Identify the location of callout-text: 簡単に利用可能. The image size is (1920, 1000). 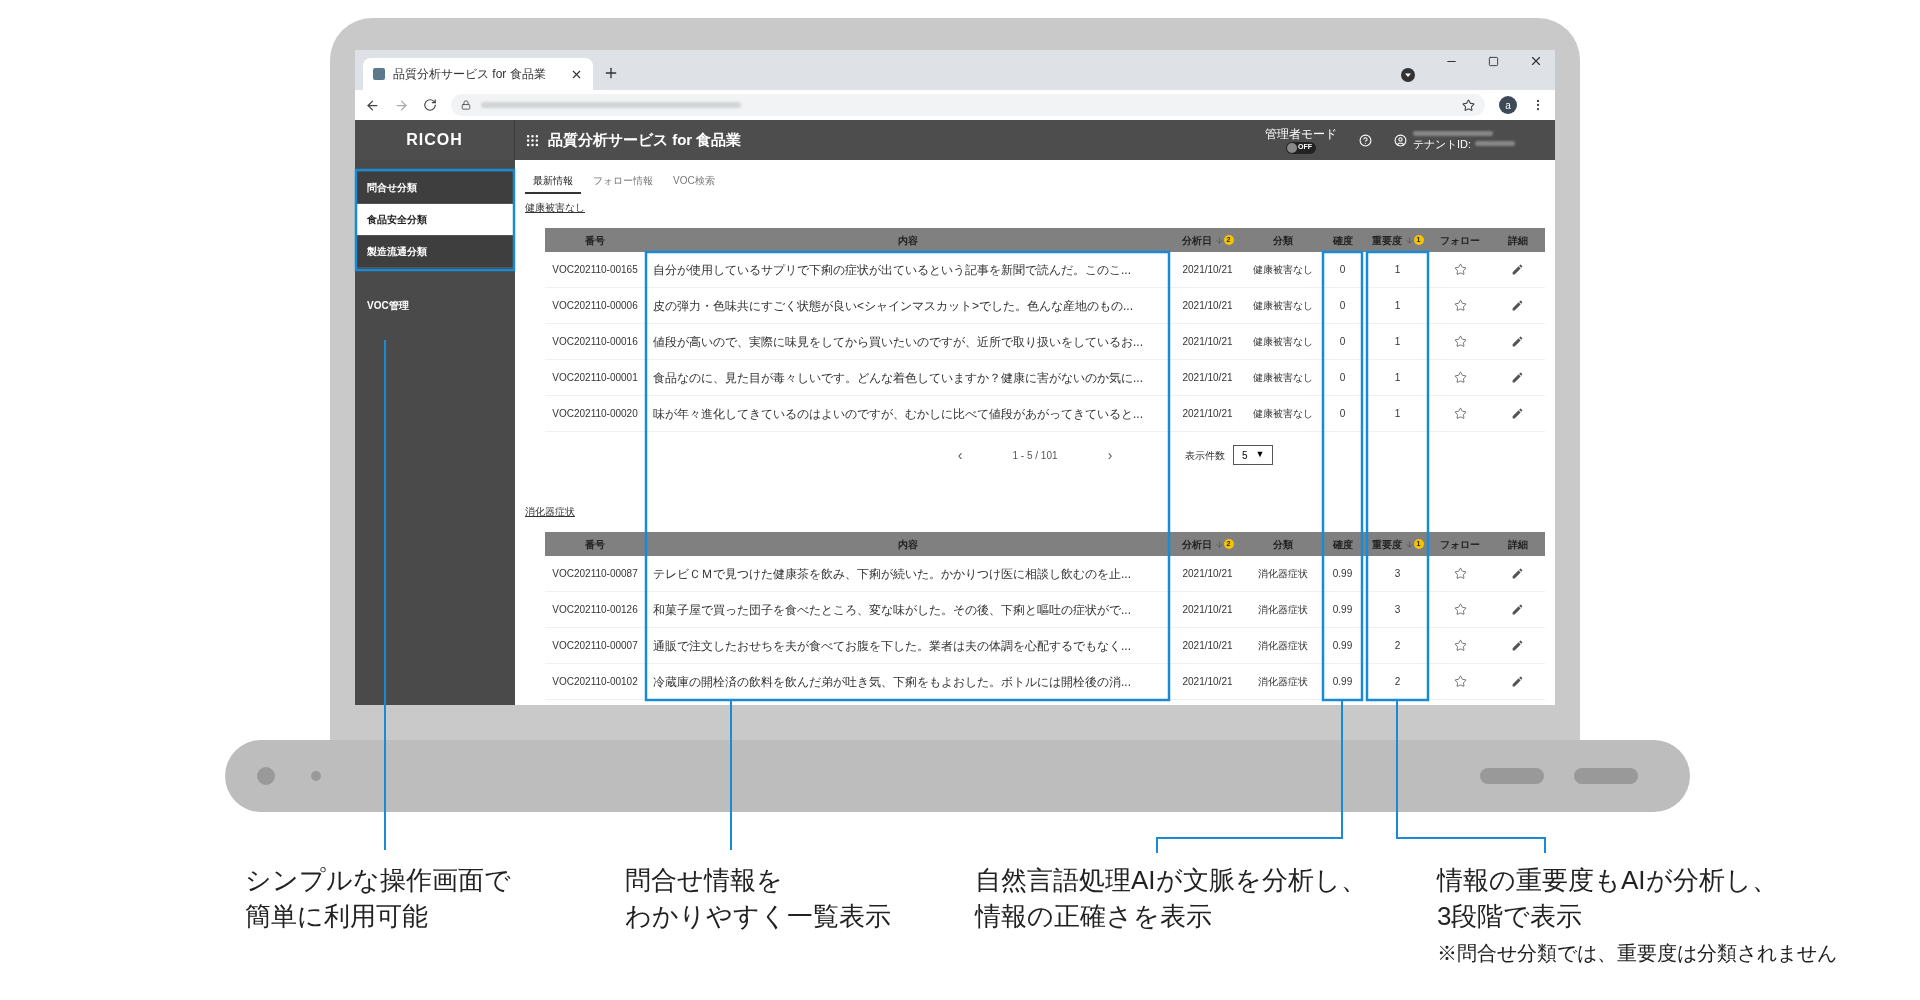
(336, 916).